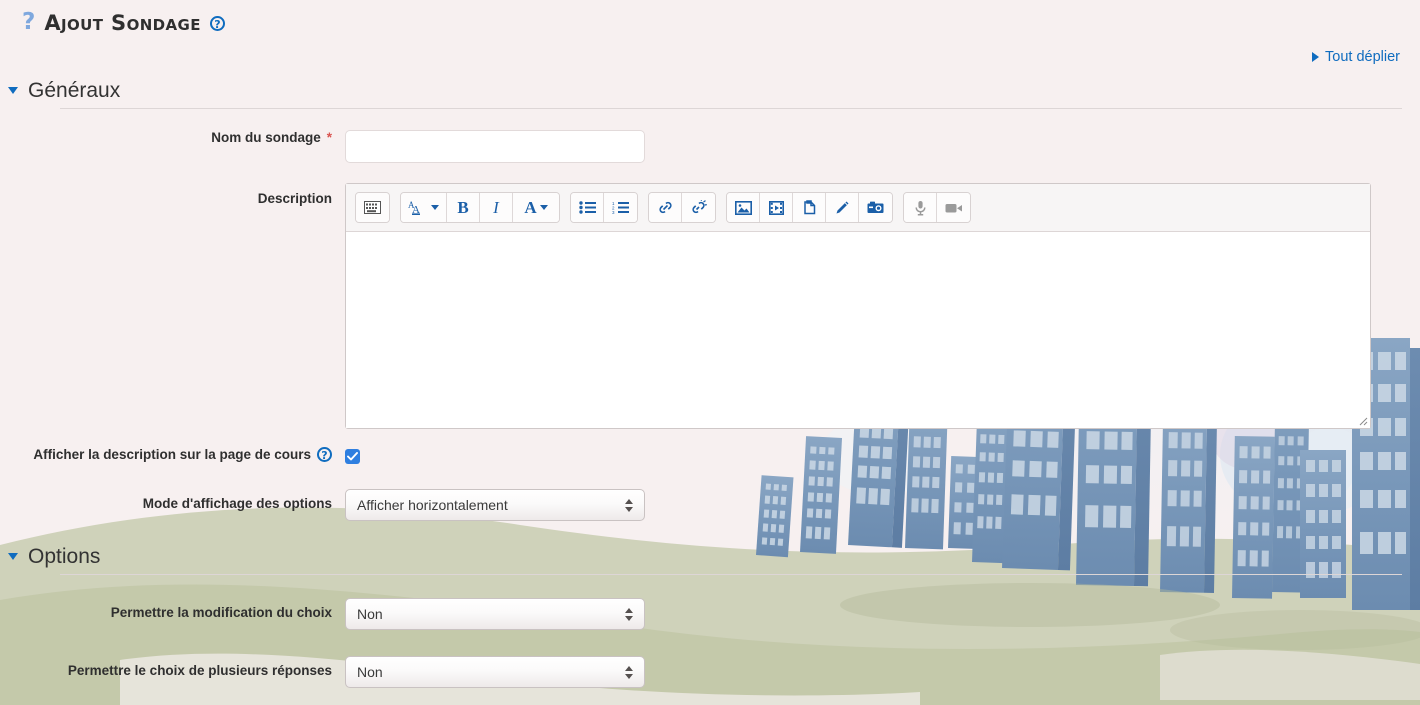 Image resolution: width=1420 pixels, height=705 pixels. Describe the element at coordinates (1362, 420) in the screenshot. I see `resize-handle` at that location.